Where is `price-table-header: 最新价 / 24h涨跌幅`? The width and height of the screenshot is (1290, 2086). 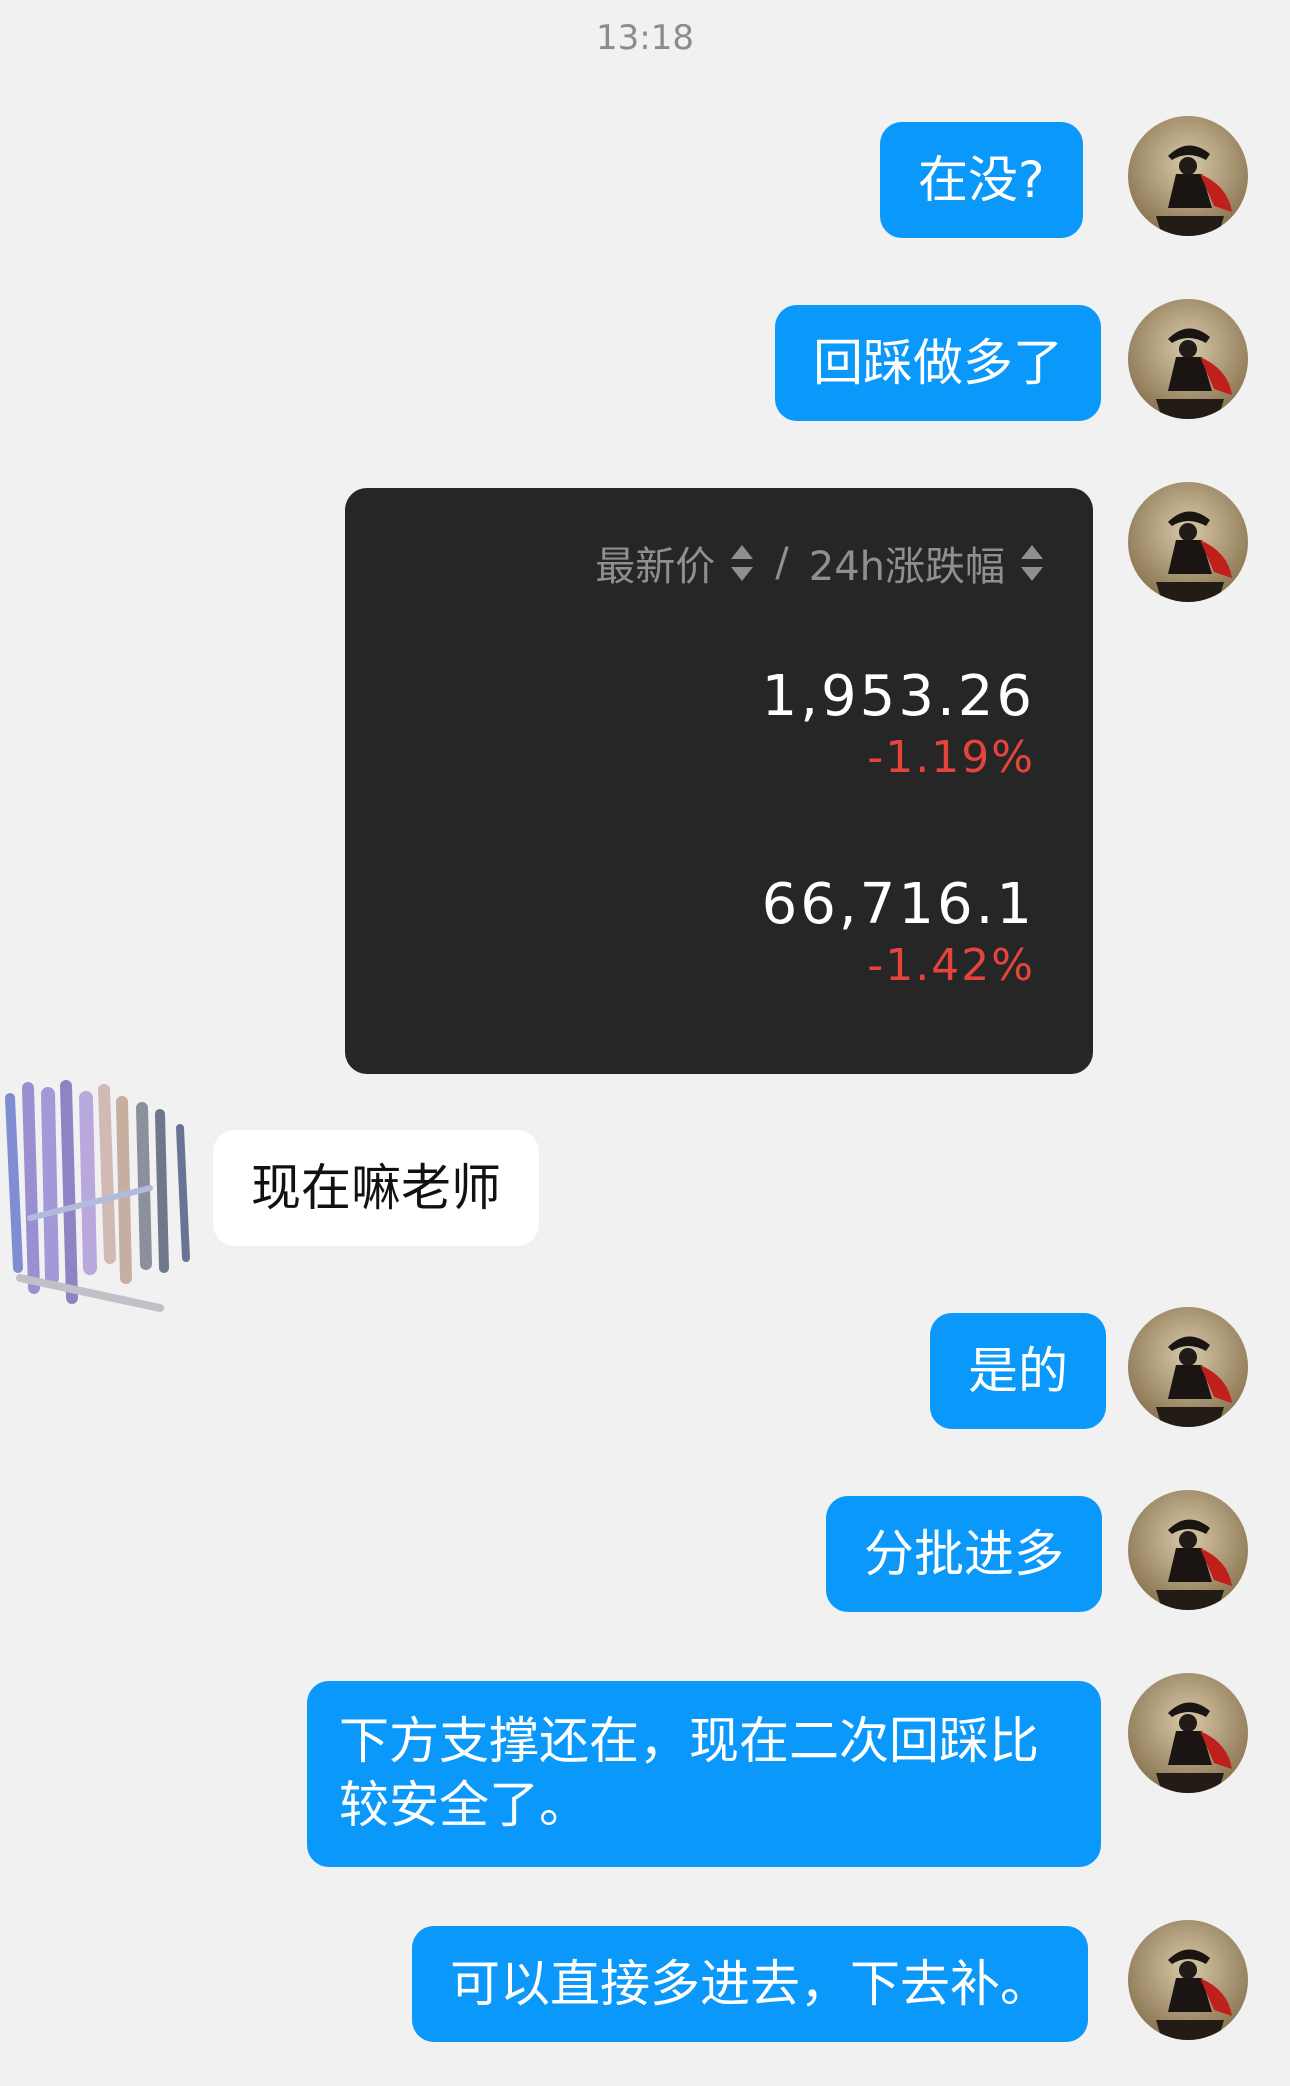 price-table-header: 最新价 / 24h涨跌幅 is located at coordinates (820, 563).